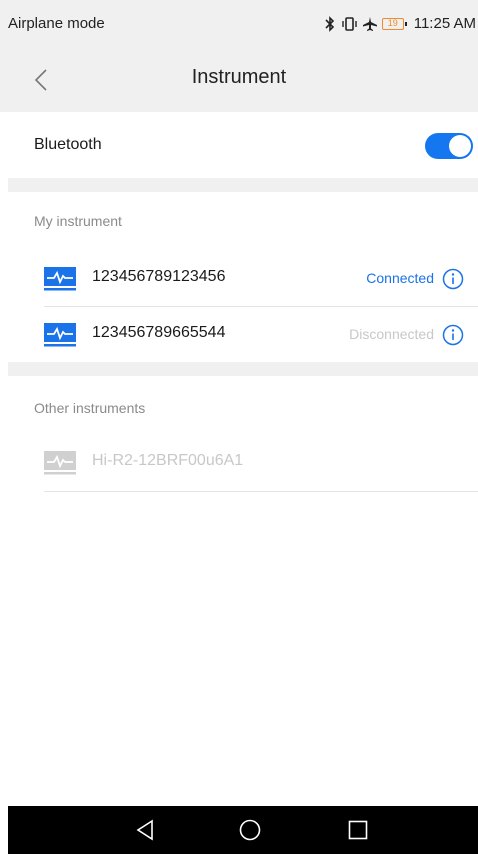 This screenshot has width=478, height=854. Describe the element at coordinates (460, 146) in the screenshot. I see `toggle-knob` at that location.